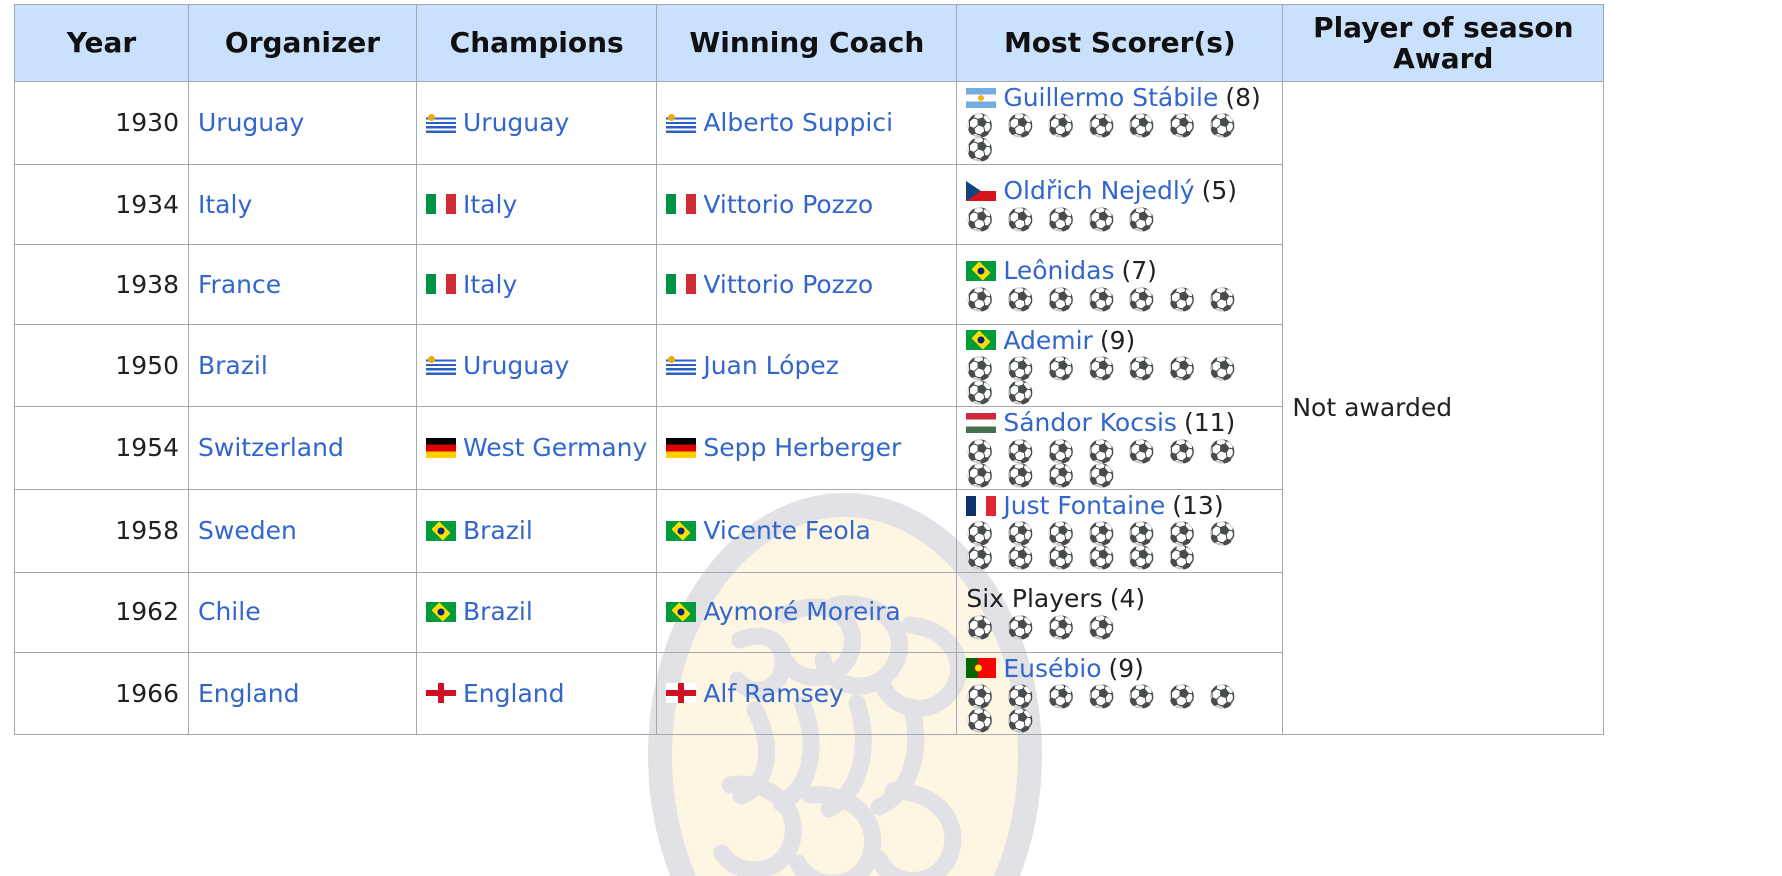  Describe the element at coordinates (302, 530) in the screenshot. I see `cell-organizer: Sweden` at that location.